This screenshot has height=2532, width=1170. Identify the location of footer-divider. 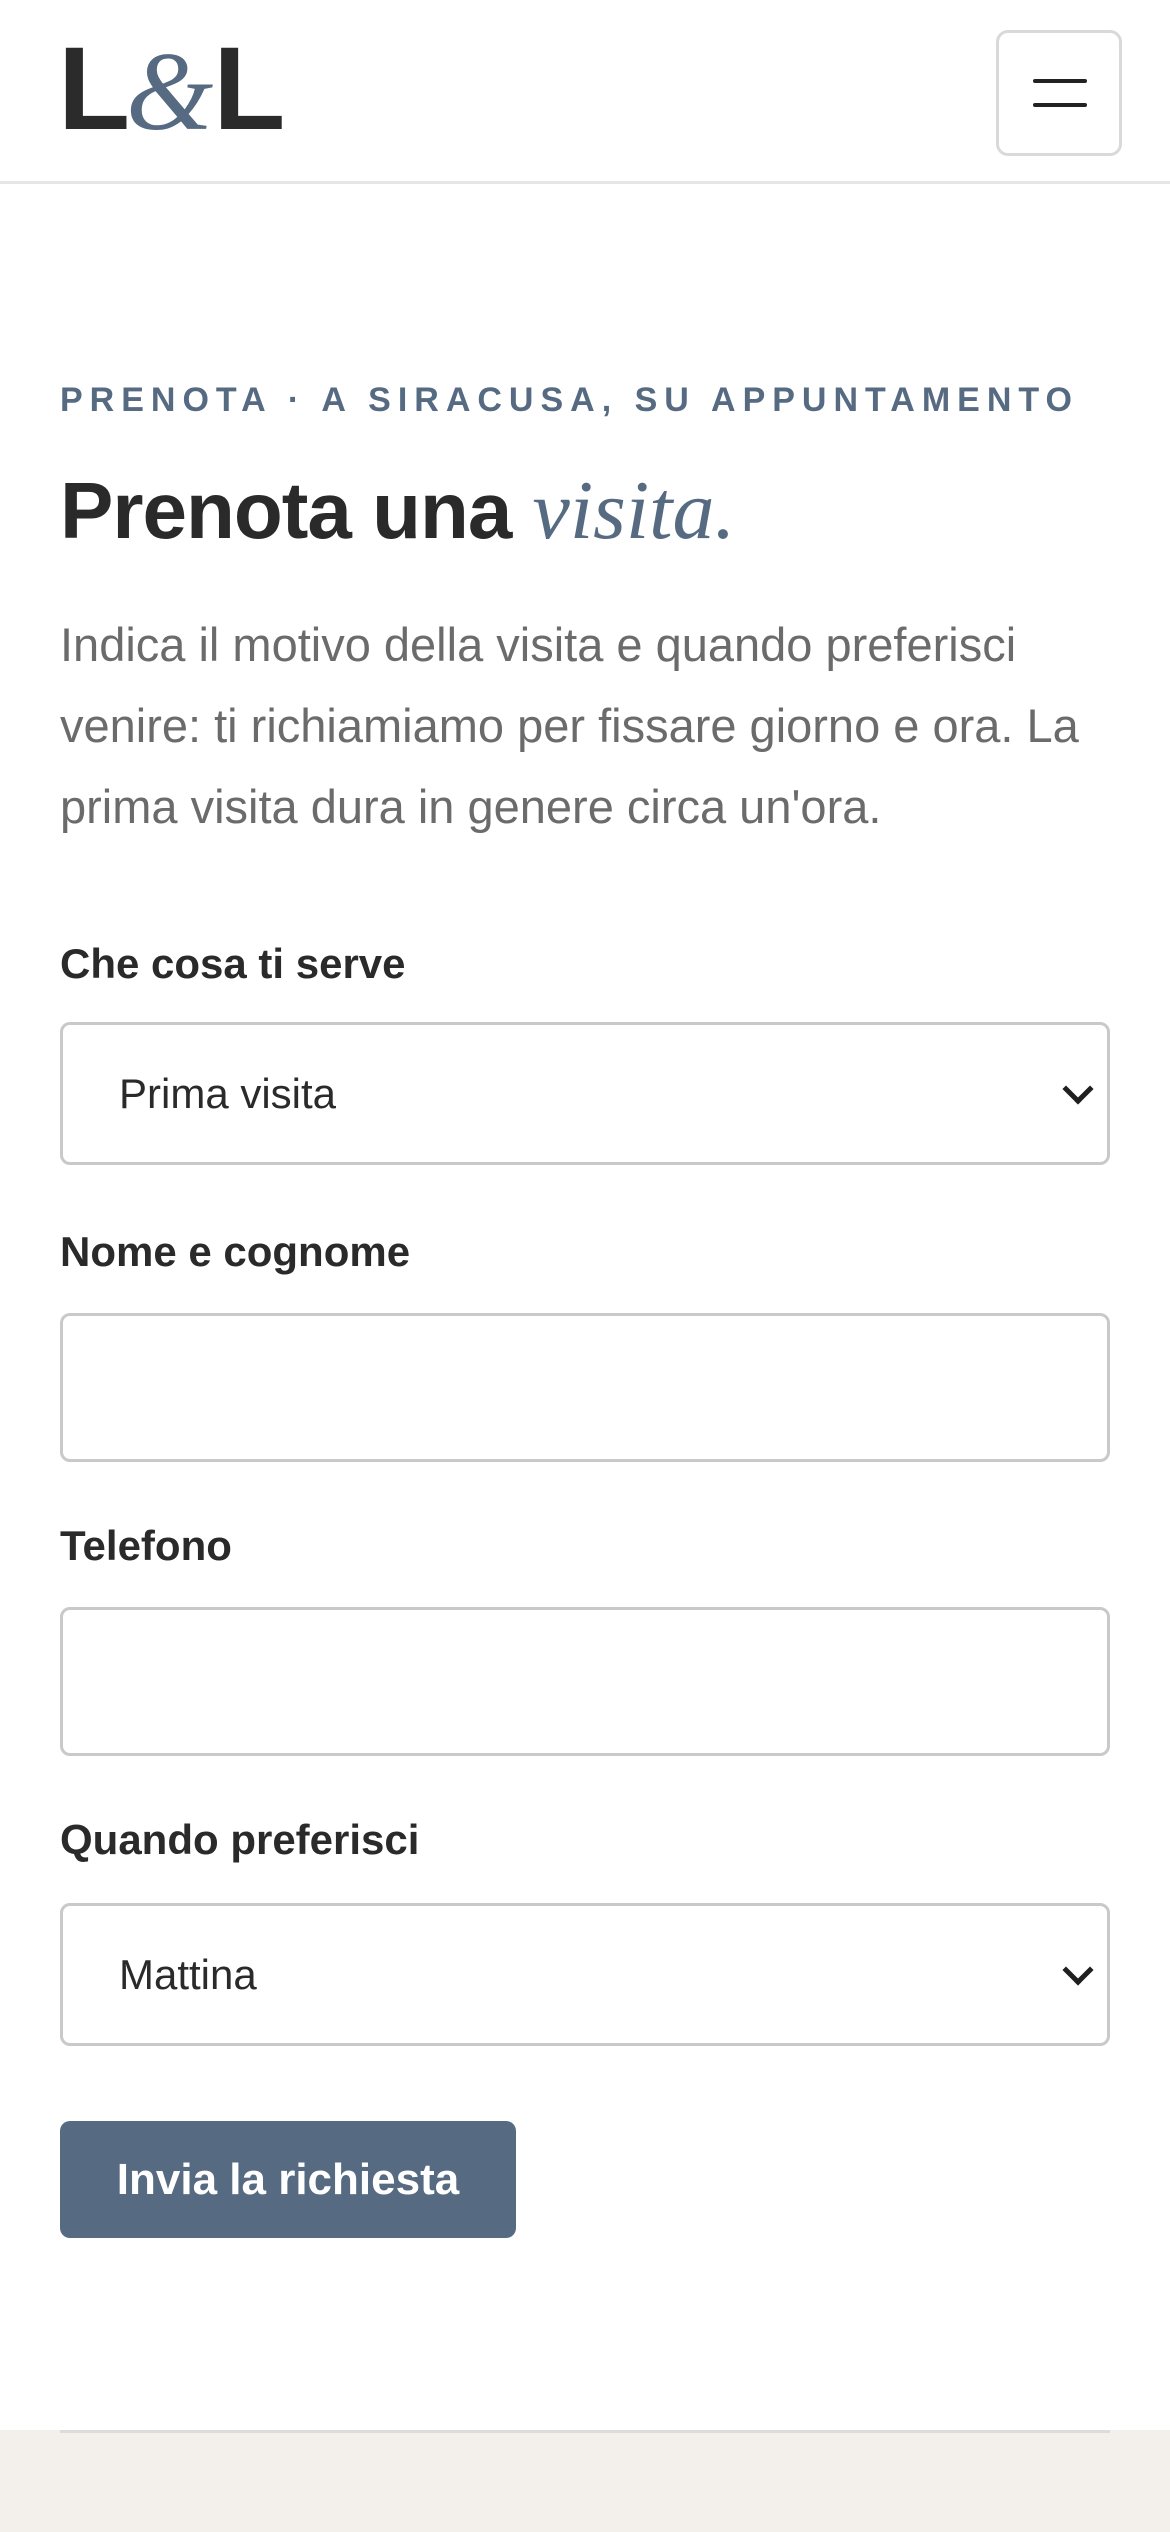
(585, 2431).